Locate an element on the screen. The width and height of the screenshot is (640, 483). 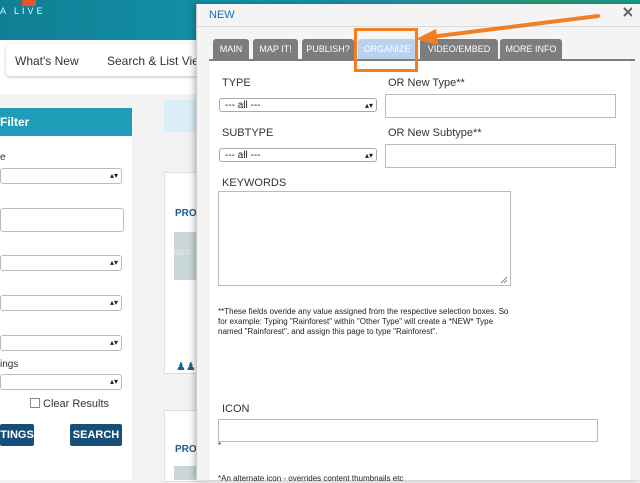
subtype-select: --- all --- ▴▾ is located at coordinates (298, 155).